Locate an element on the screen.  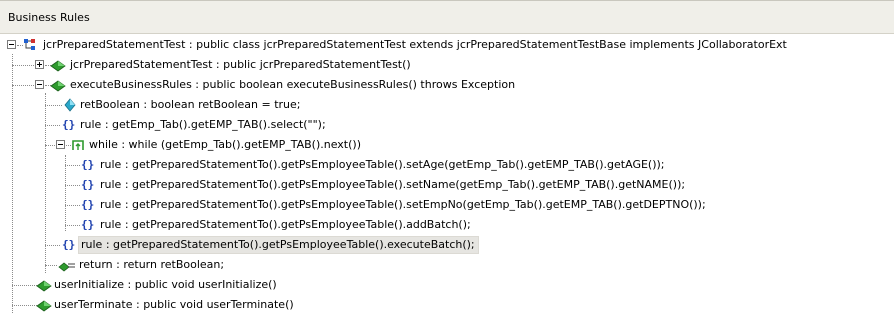
expand-toggle is located at coordinates (39, 64).